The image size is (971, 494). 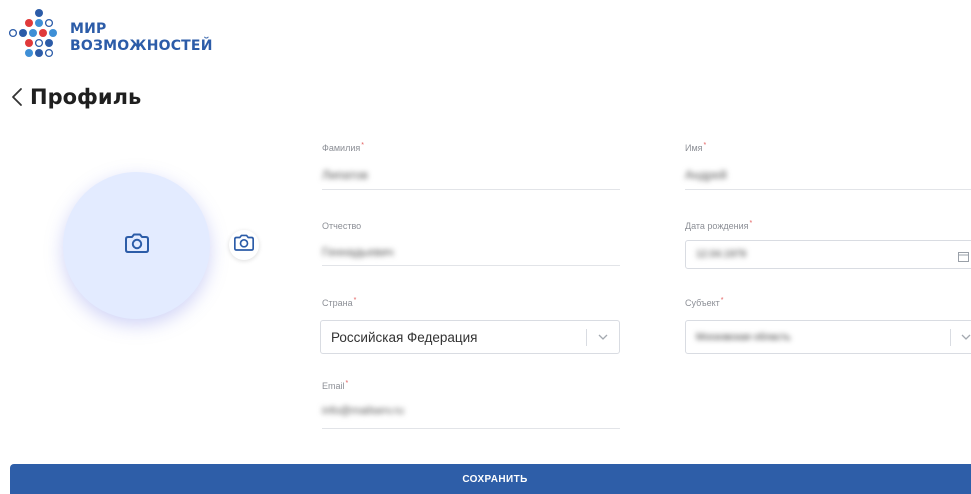 I want to click on last-name-label: Фамилия*, so click(x=343, y=147).